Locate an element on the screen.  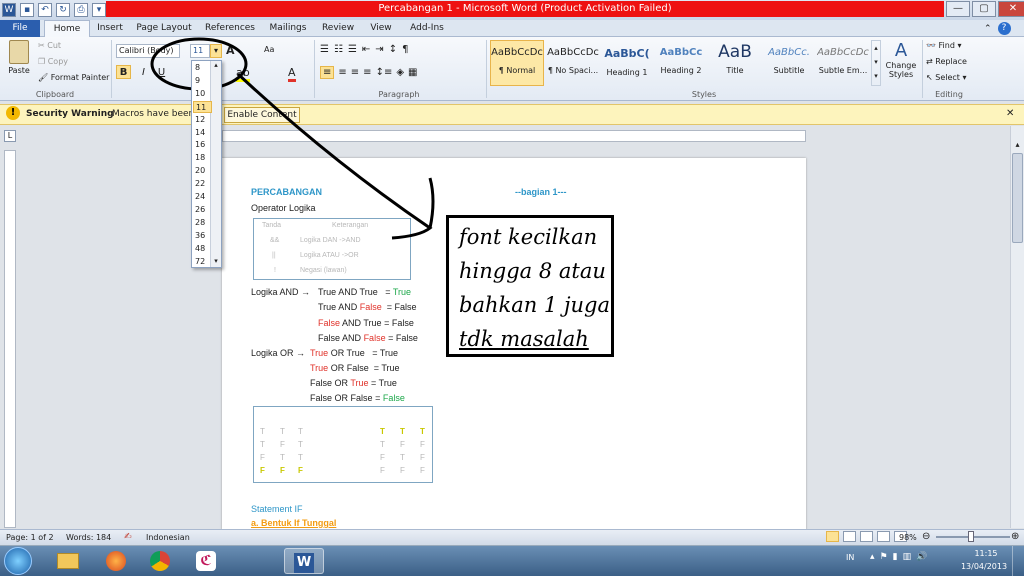
language-indicator: Indonesian is located at coordinates (168, 537).